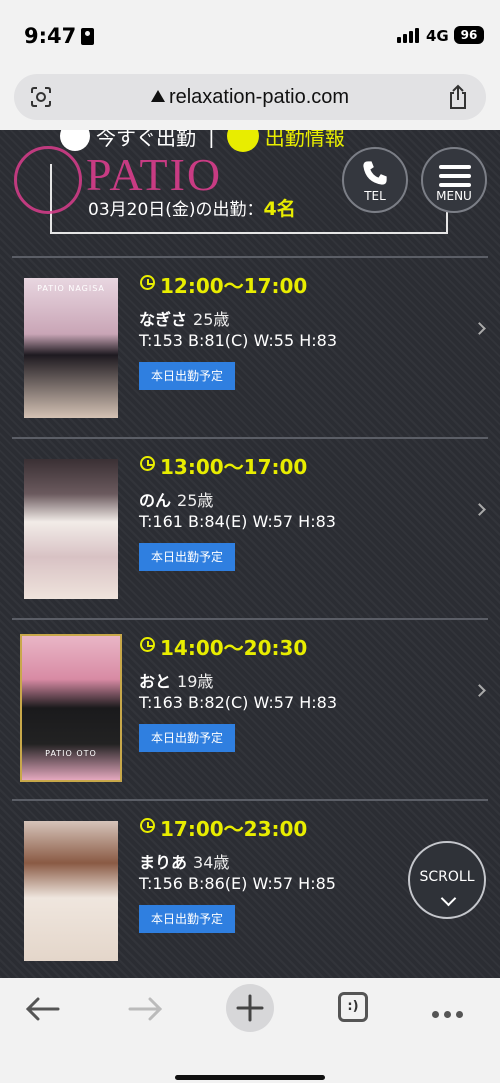 The image size is (500, 1083). I want to click on browser-address-area: relaxation-patio.com, so click(250, 101).